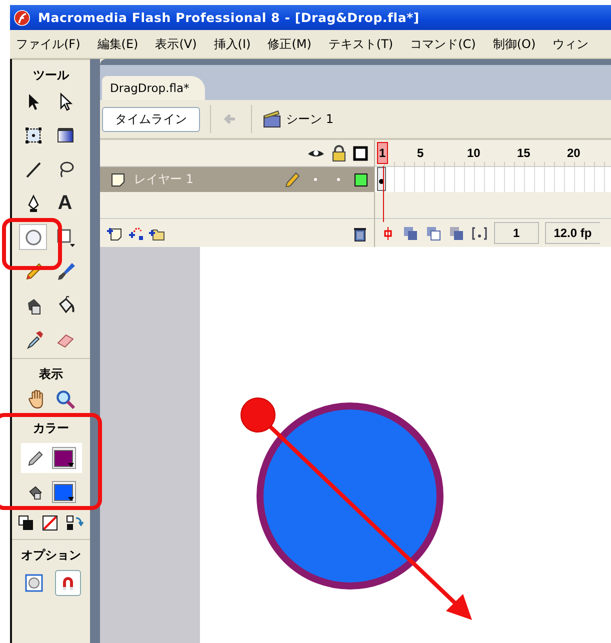  Describe the element at coordinates (118, 180) in the screenshot. I see `layer-icon` at that location.